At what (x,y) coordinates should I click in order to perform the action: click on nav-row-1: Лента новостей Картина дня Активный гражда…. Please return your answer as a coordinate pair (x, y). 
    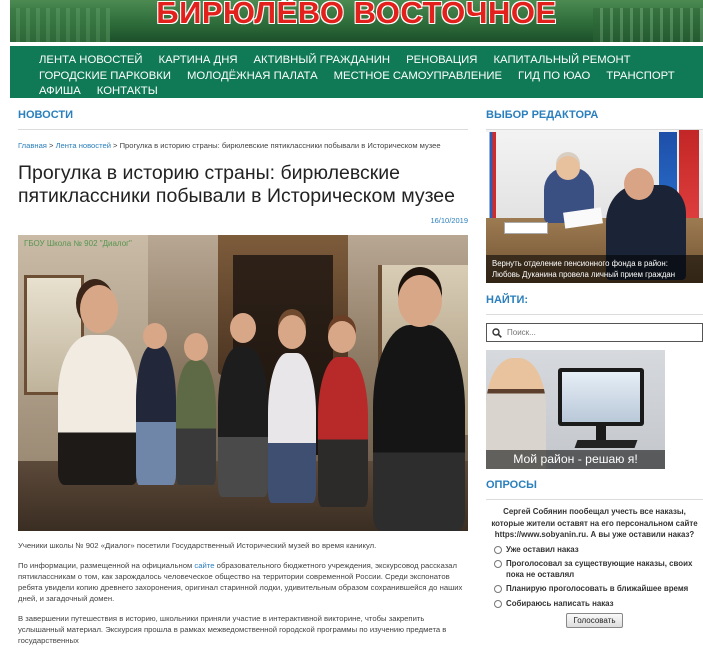
    Looking at the image, I should click on (365, 60).